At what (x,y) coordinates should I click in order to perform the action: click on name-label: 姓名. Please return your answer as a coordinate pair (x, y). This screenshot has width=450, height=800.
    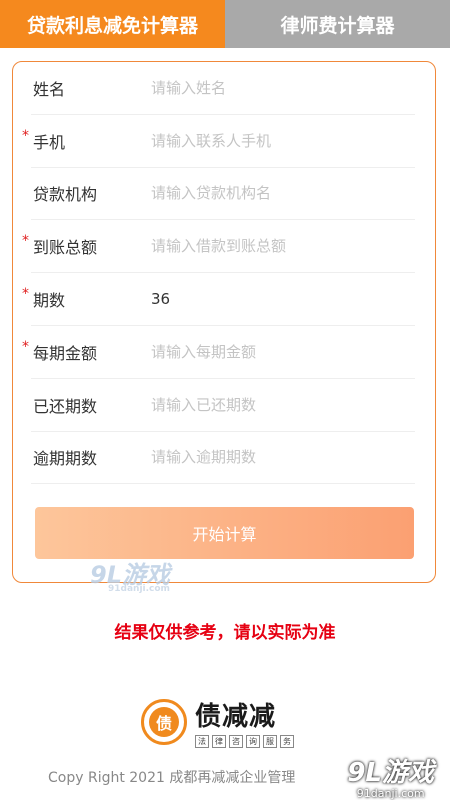
    Looking at the image, I should click on (49, 89).